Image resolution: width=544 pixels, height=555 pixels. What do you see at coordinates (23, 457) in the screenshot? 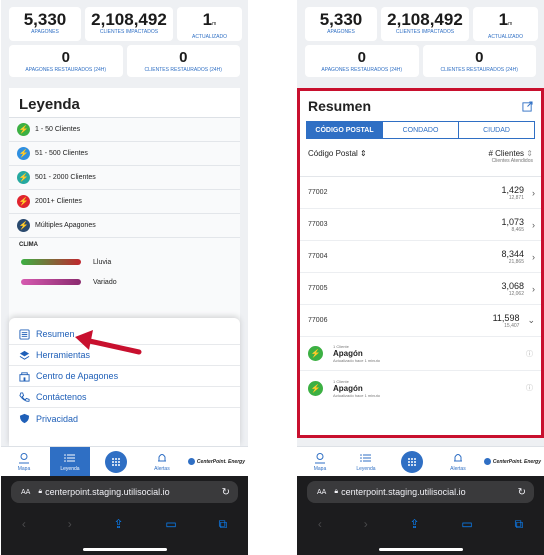
I see `map-pin-icon` at bounding box center [23, 457].